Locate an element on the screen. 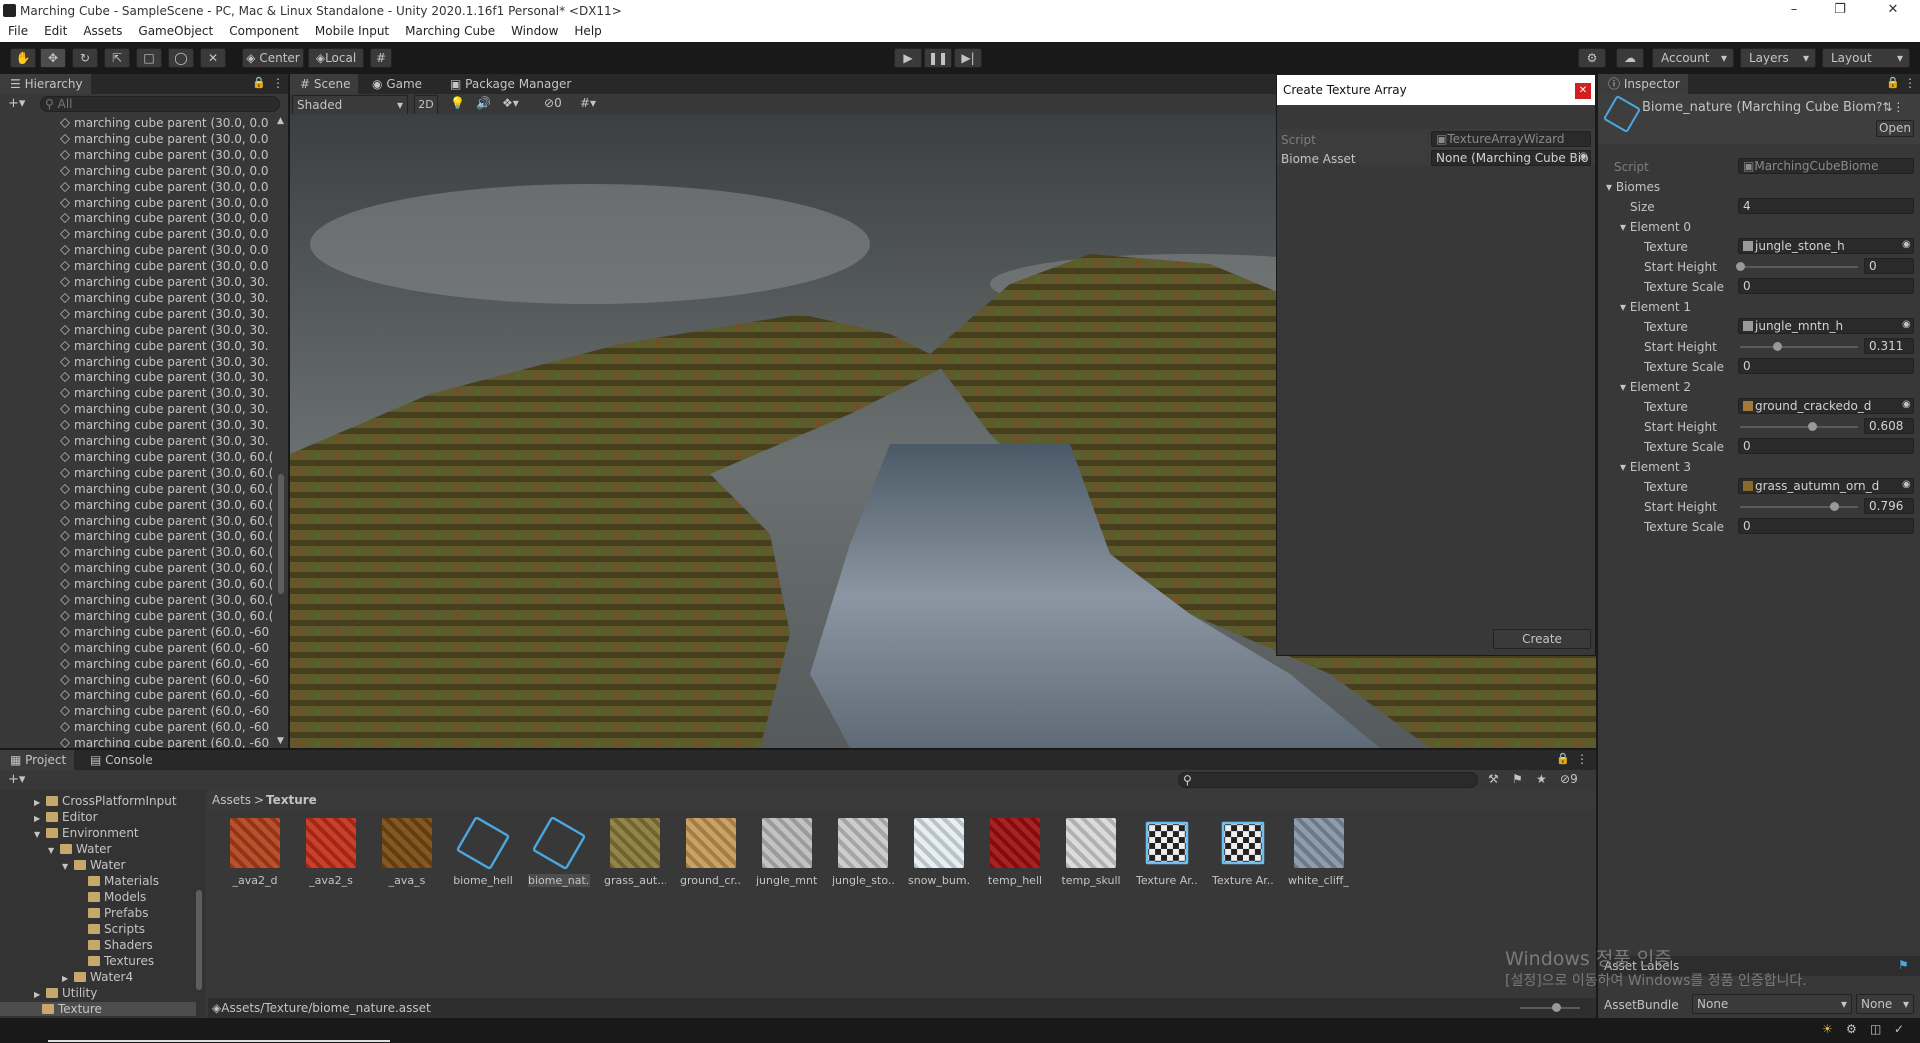 The width and height of the screenshot is (1920, 1043). audio-icon: 🔊 is located at coordinates (483, 103).